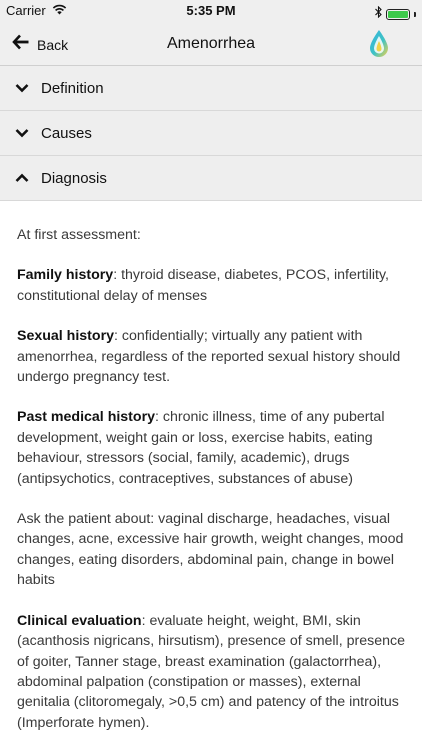 Image resolution: width=422 pixels, height=750 pixels. Describe the element at coordinates (65, 275) in the screenshot. I see `family-history-heading: Family history` at that location.